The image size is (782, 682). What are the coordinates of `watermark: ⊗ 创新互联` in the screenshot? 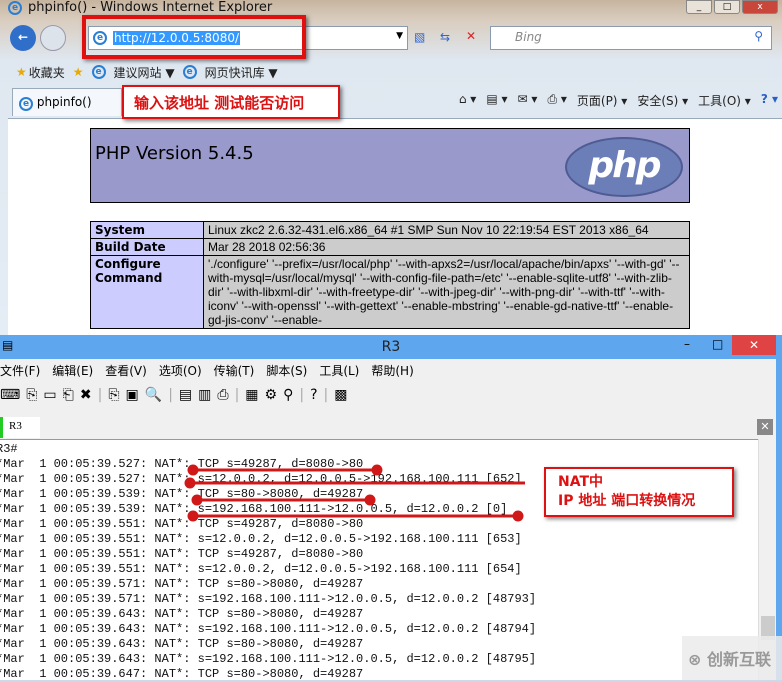 It's located at (732, 658).